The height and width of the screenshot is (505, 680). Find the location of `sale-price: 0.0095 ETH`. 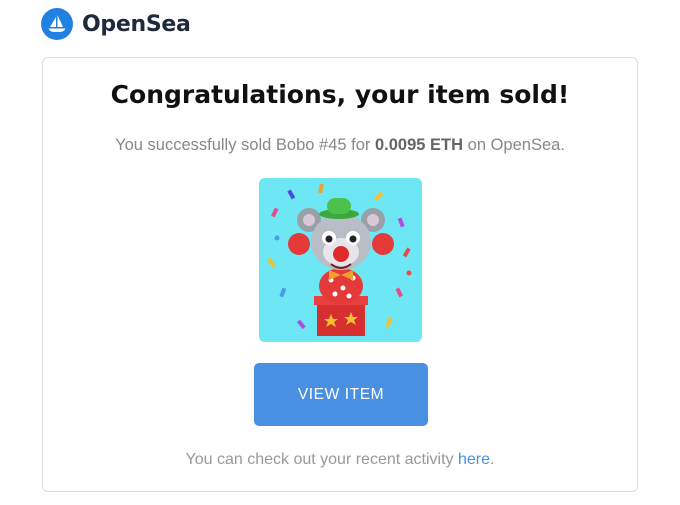

sale-price: 0.0095 ETH is located at coordinates (419, 145).